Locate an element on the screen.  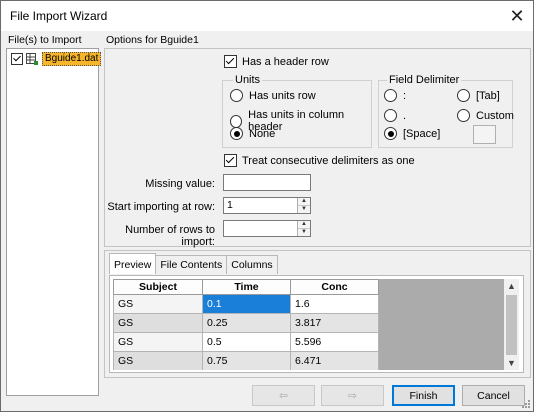
finish-button: Finish is located at coordinates (423, 395).